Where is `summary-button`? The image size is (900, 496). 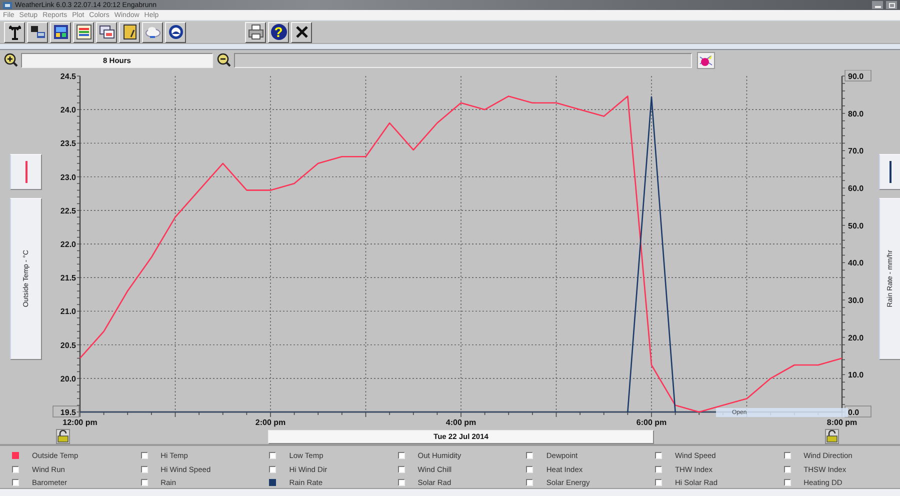
summary-button is located at coordinates (83, 32).